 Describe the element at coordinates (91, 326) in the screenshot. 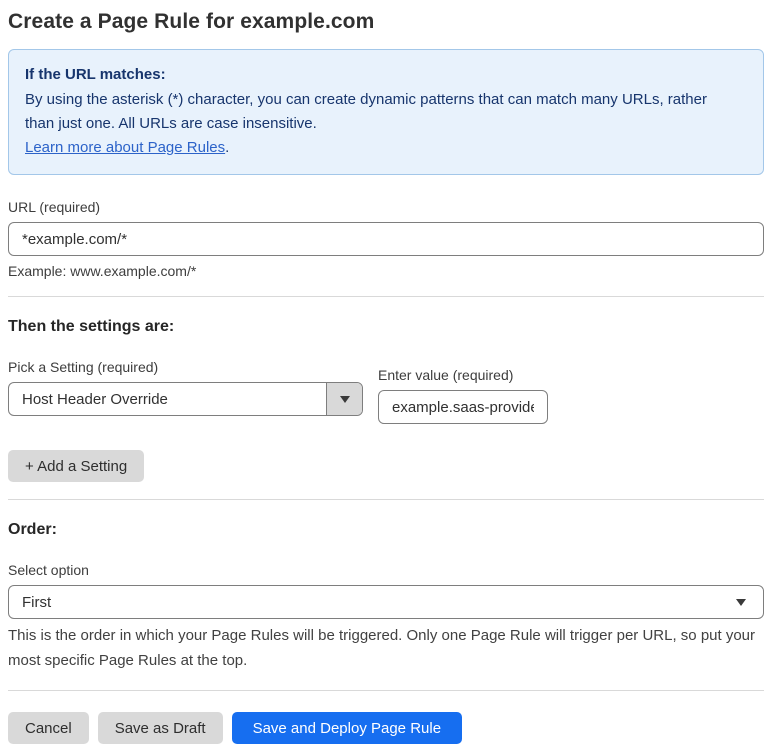

I see `settings-section-heading: Then the settings are:` at that location.